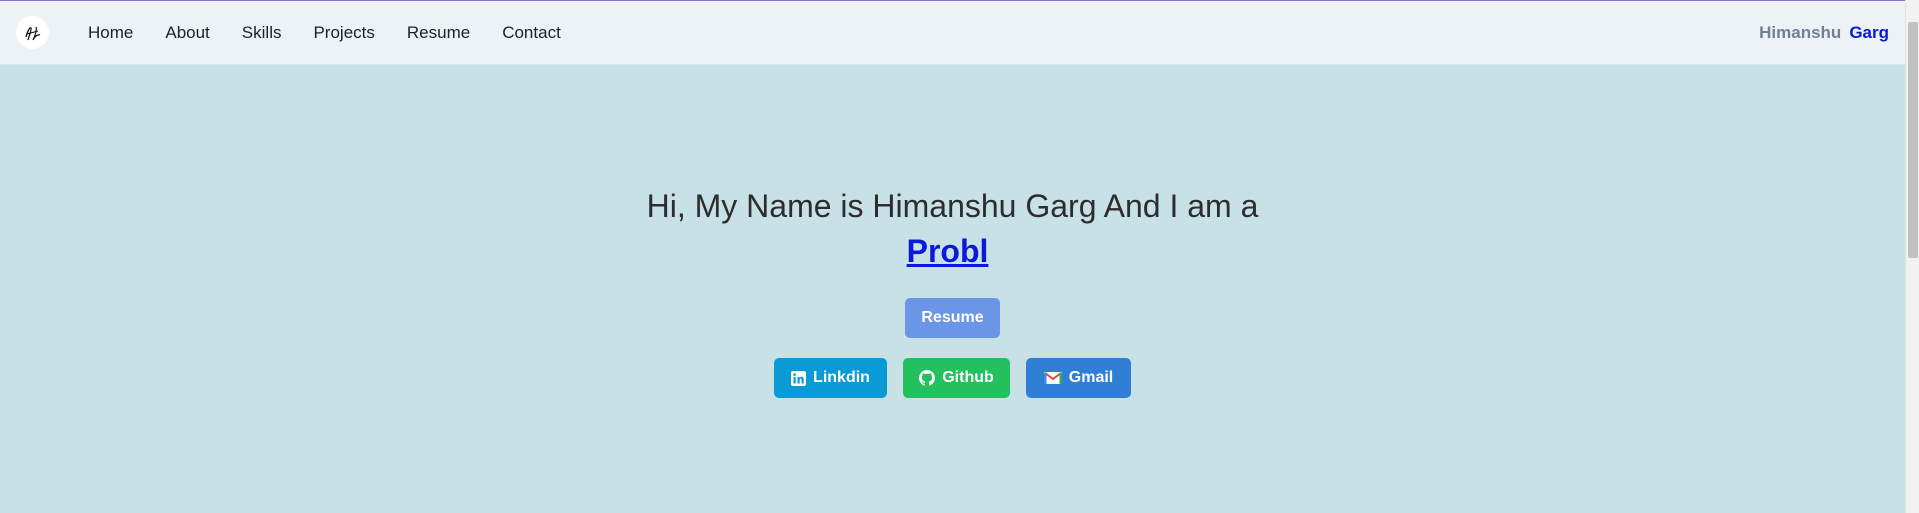 The width and height of the screenshot is (1919, 513). I want to click on scrollbar, so click(1912, 256).